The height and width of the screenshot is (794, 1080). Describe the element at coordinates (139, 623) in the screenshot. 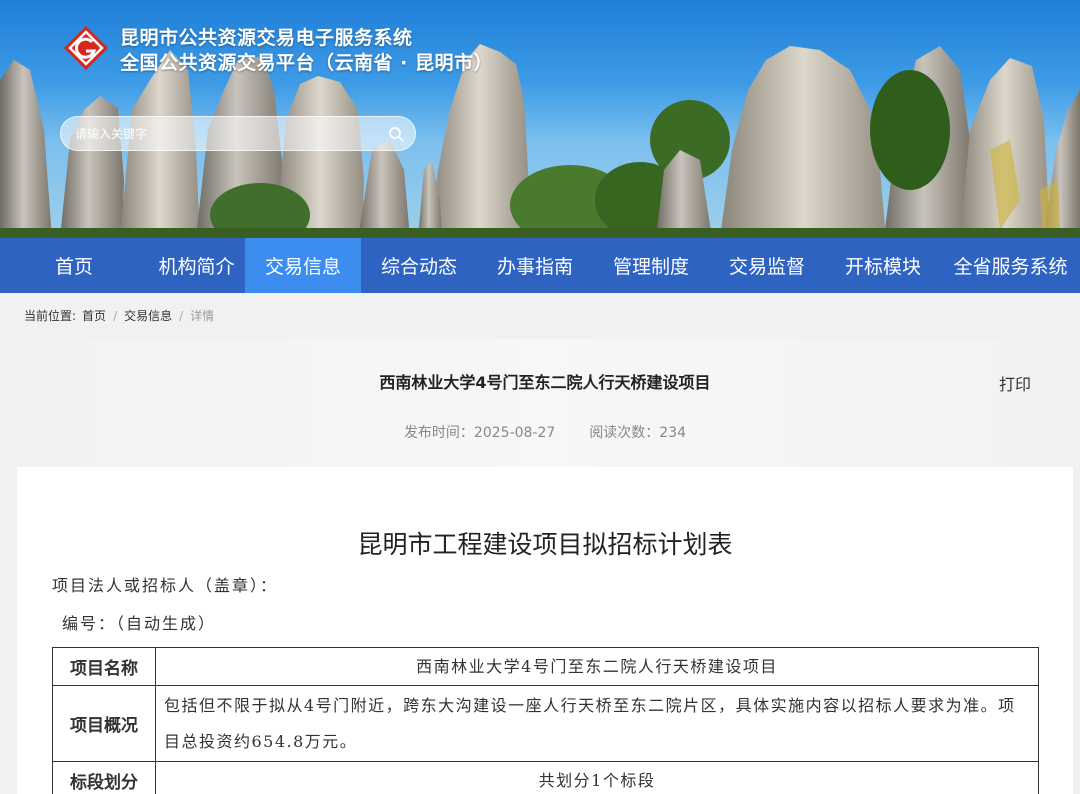

I see `number-line: 编号：（自动生成）` at that location.